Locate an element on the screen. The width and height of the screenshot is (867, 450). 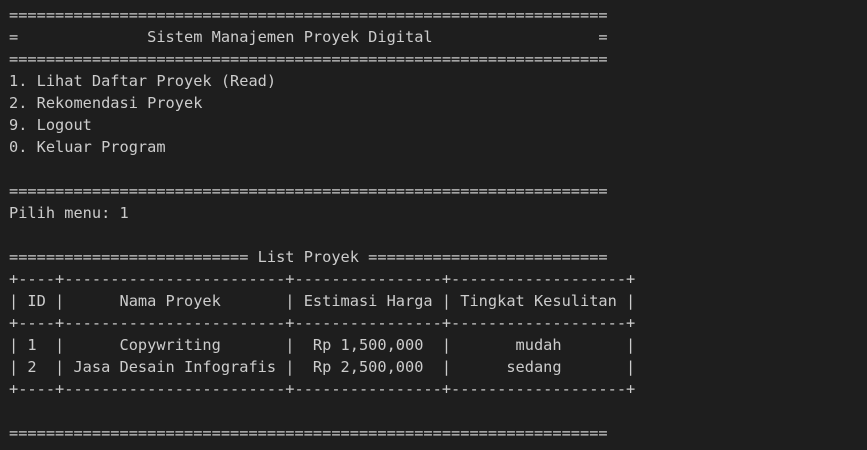
menu-item-read-projects: 1. Lihat Daftar Proyek (Read) is located at coordinates (143, 81).